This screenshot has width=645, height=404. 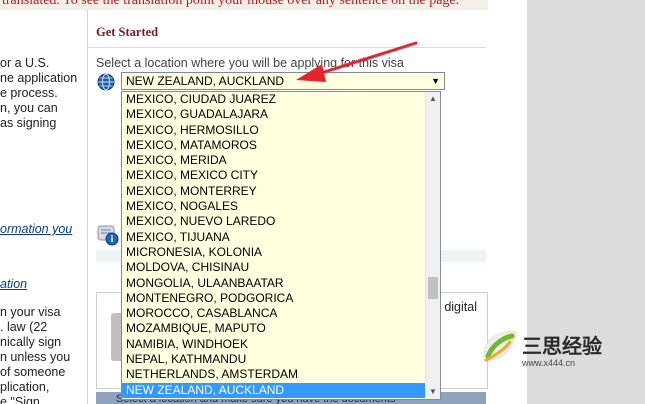 What do you see at coordinates (273, 359) in the screenshot?
I see `location-option: NEPAL, KATHMANDU` at bounding box center [273, 359].